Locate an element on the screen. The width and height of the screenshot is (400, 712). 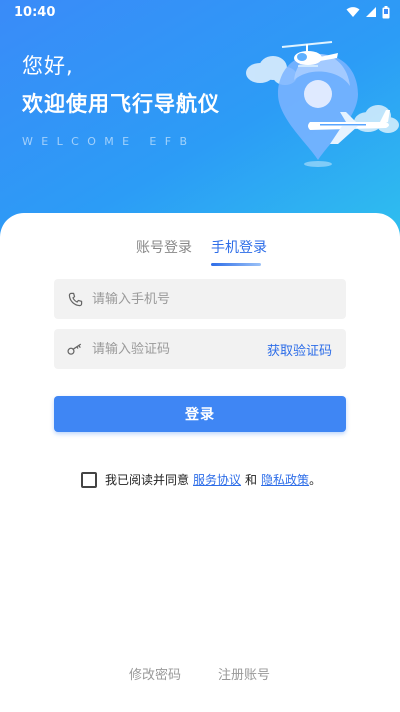
verification-code-field: 获取验证码 is located at coordinates (200, 349).